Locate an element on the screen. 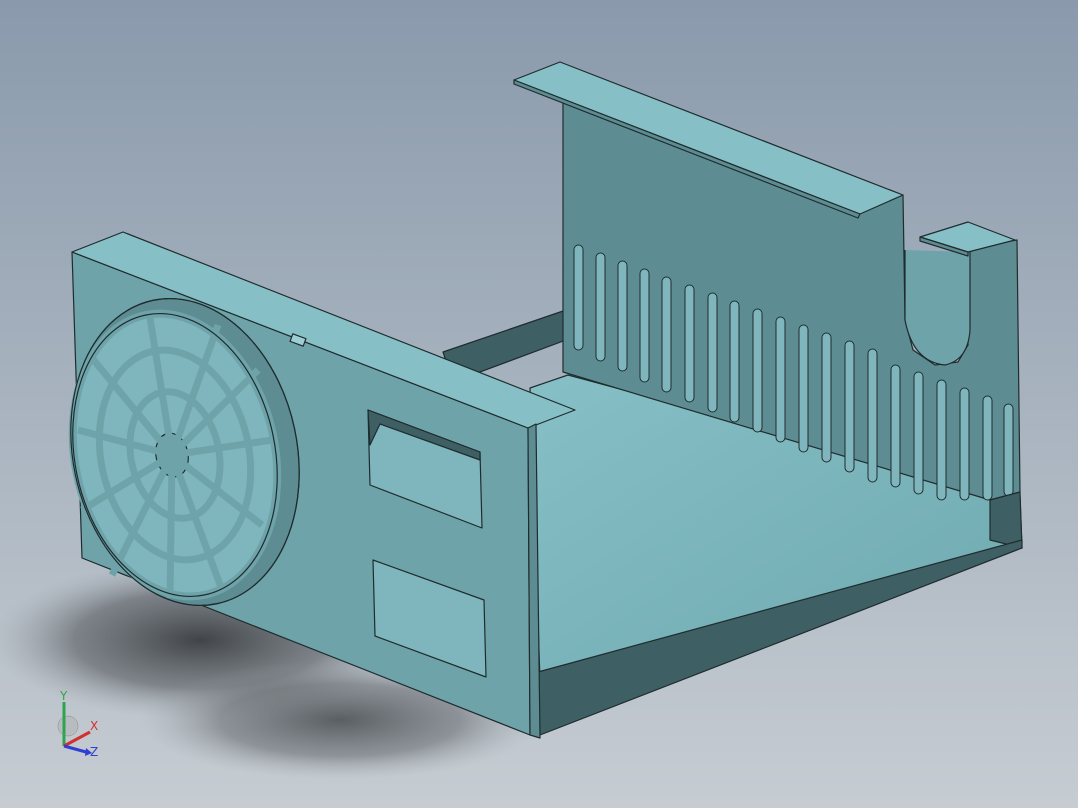 Image resolution: width=1078 pixels, height=808 pixels. triad-origin is located at coordinates (68, 726).